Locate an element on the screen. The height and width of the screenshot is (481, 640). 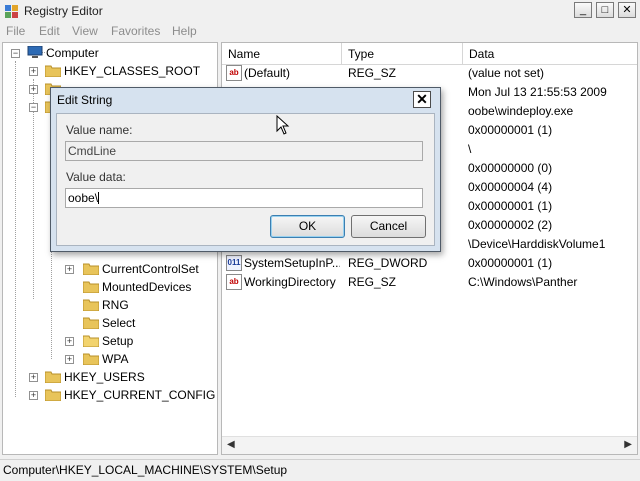
horizontal-scrollbar: ◀ ▶ is located at coordinates (429, 445).